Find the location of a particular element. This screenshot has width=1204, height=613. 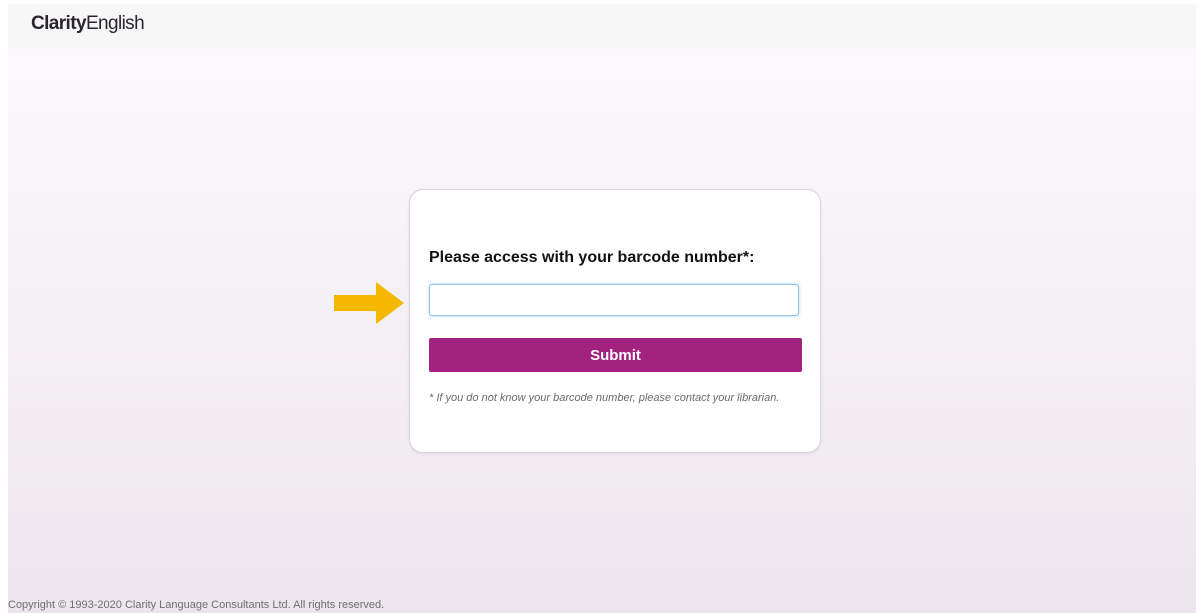

clarity-english-logo: ClarityEnglish is located at coordinates (88, 24).